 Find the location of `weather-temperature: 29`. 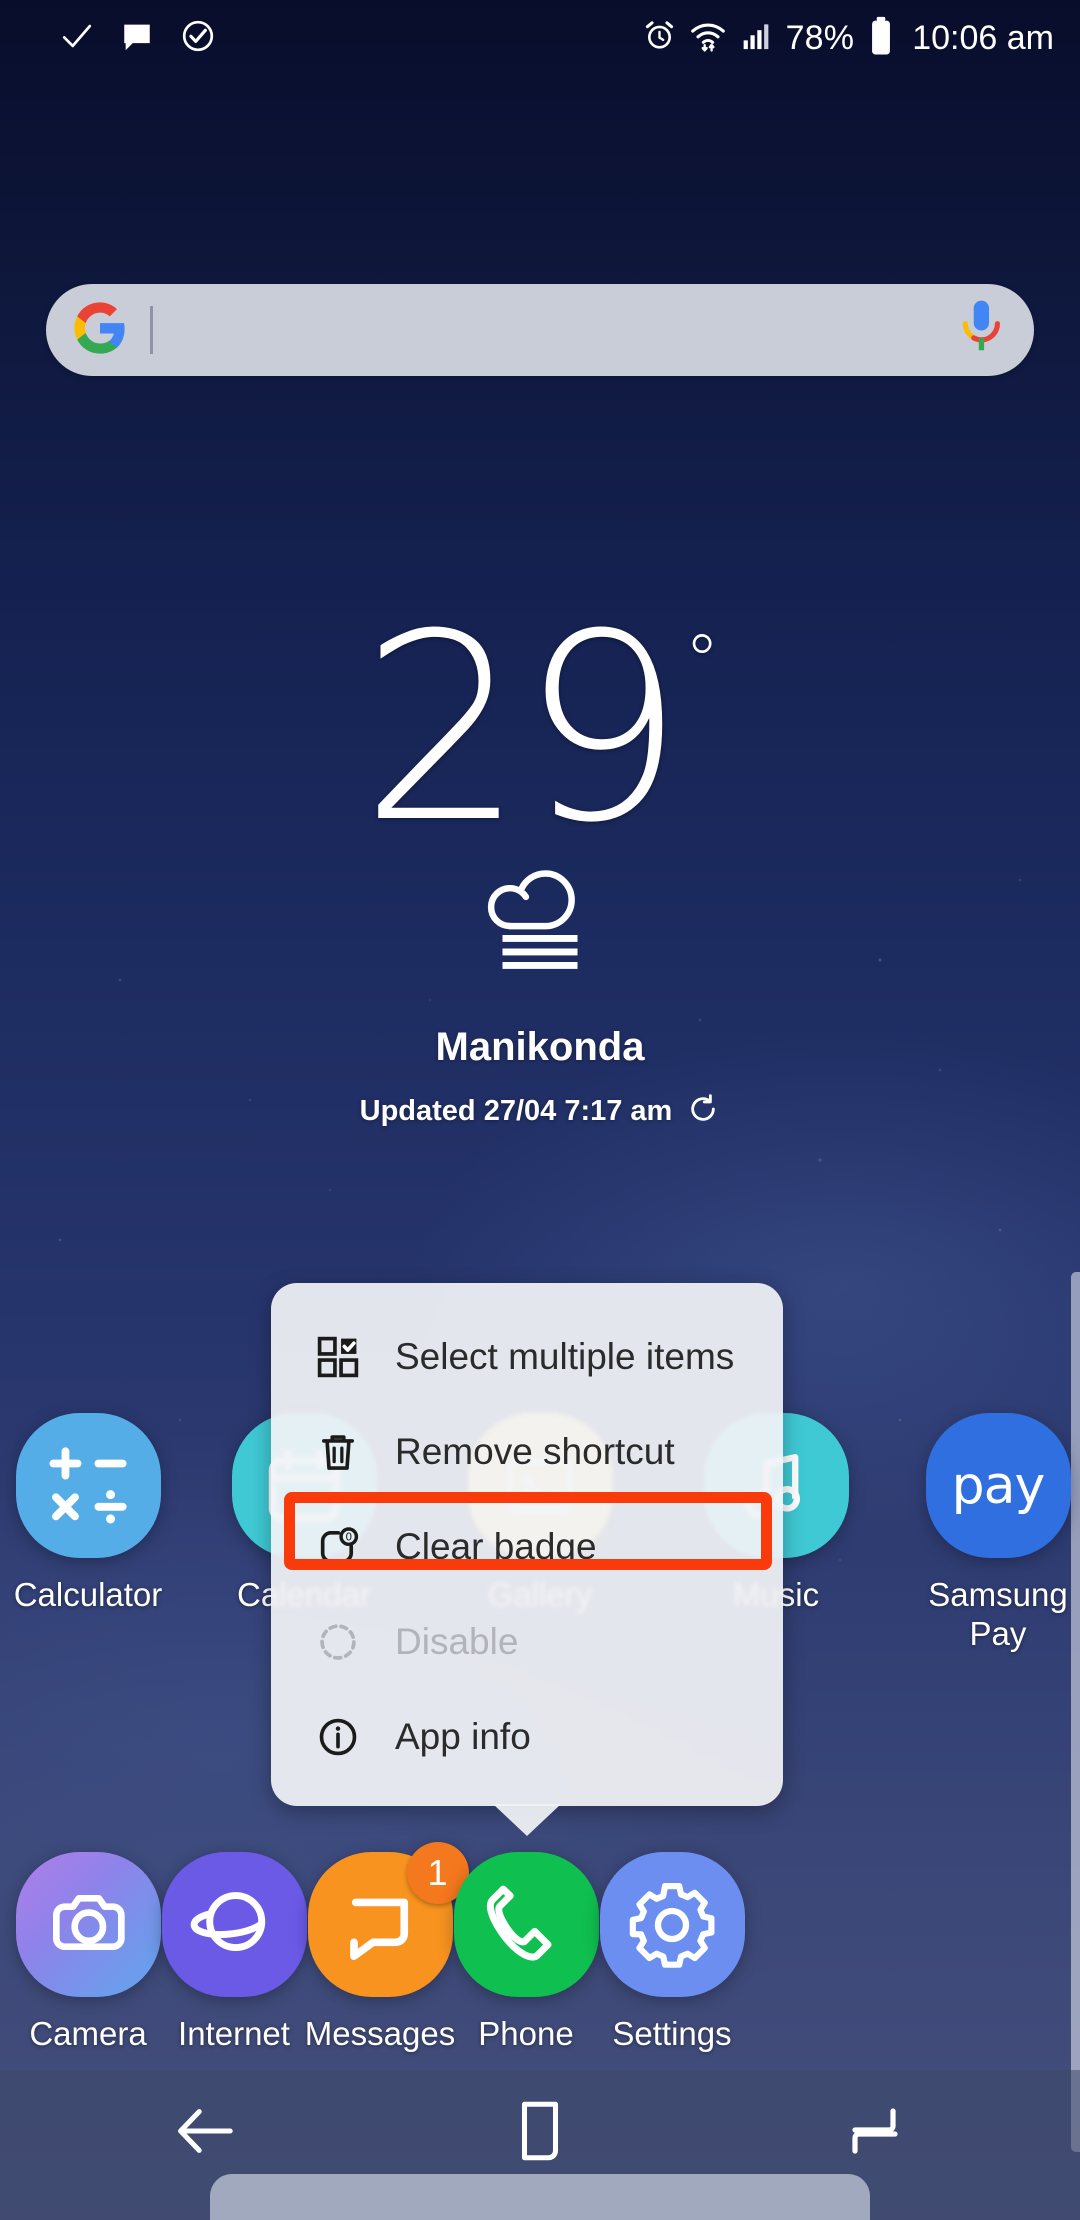

weather-temperature: 29 is located at coordinates (522, 729).